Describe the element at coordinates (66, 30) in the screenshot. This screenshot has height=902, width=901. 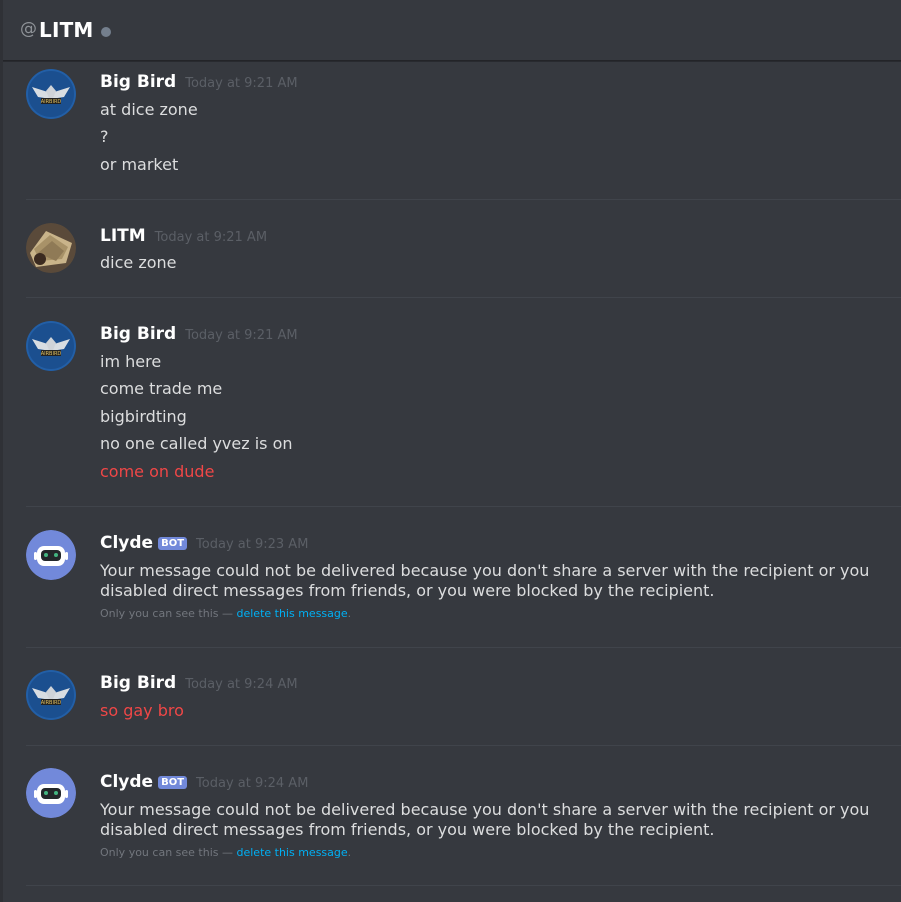
I see `channel-name: LITM` at that location.